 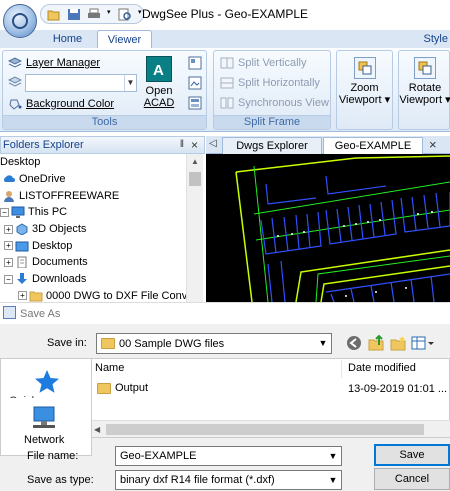 I want to click on column-header-date: Date modified, so click(x=382, y=368).